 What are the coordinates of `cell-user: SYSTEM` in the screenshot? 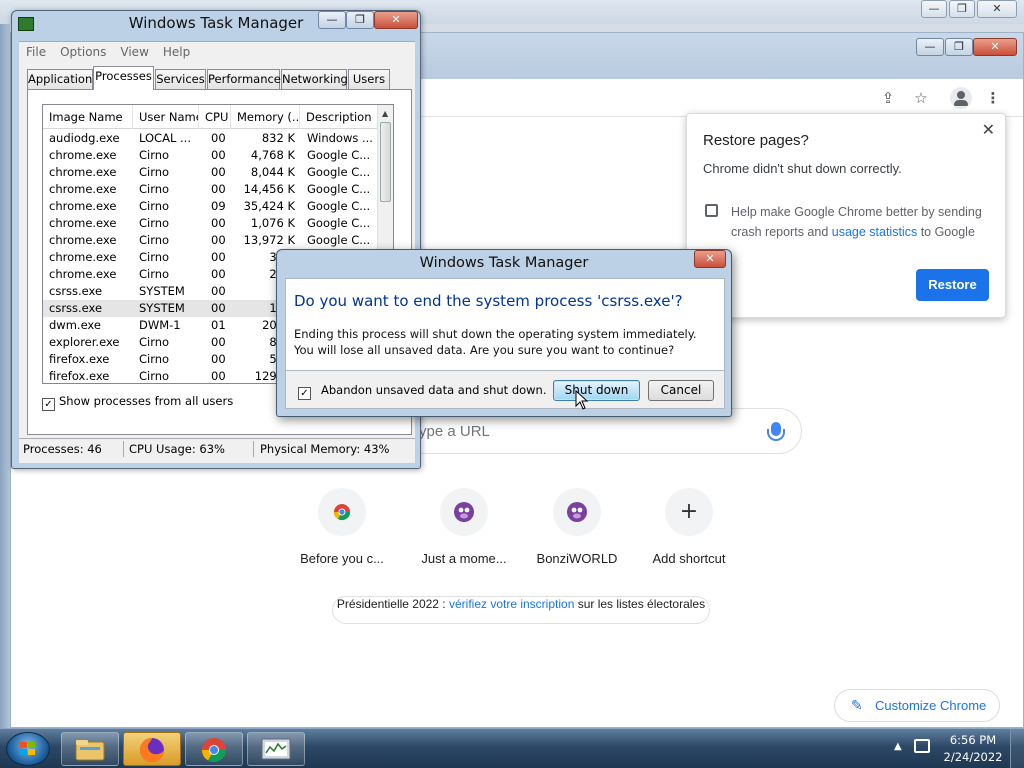 It's located at (162, 308).